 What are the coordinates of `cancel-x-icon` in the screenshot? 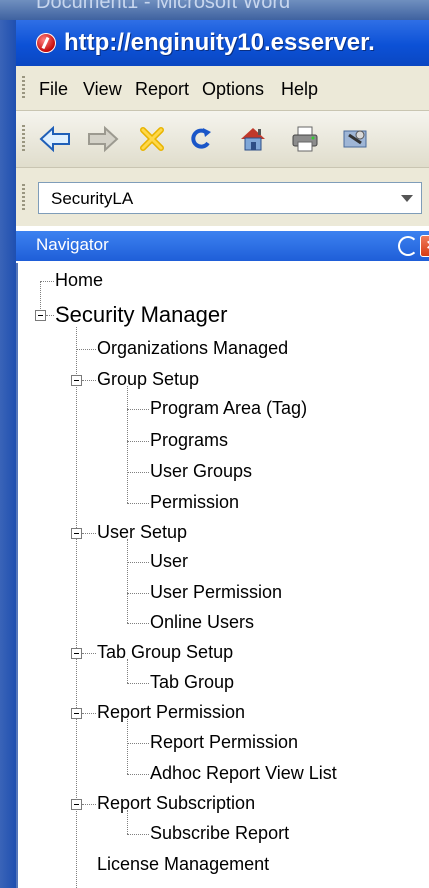 It's located at (152, 139).